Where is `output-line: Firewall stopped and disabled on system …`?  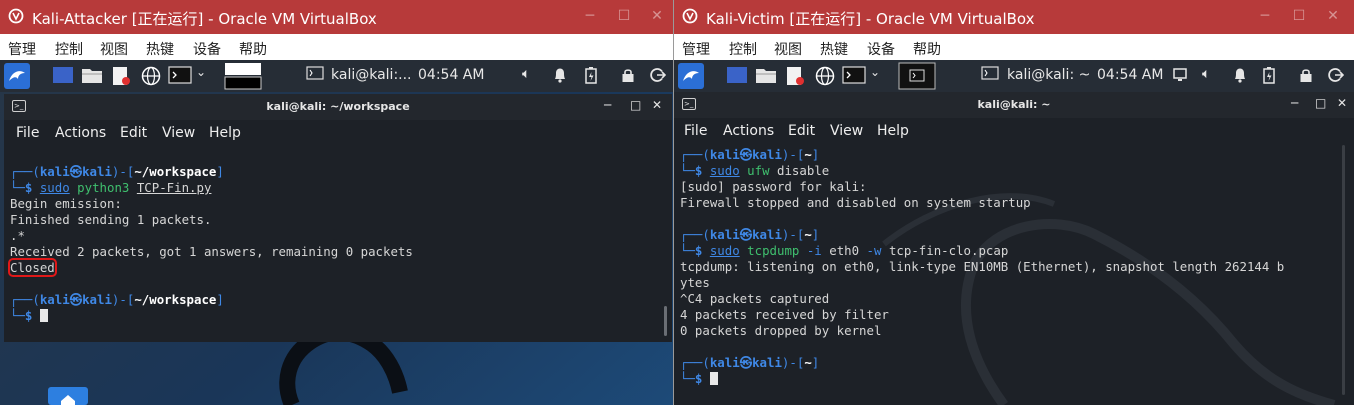 output-line: Firewall stopped and disabled on system … is located at coordinates (855, 202).